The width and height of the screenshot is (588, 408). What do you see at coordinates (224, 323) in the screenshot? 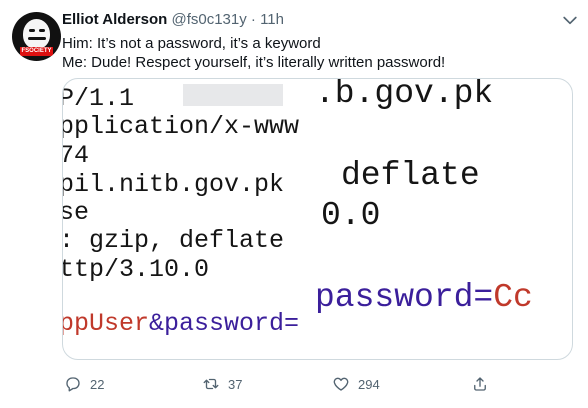
I see `code-password-param: &password=` at bounding box center [224, 323].